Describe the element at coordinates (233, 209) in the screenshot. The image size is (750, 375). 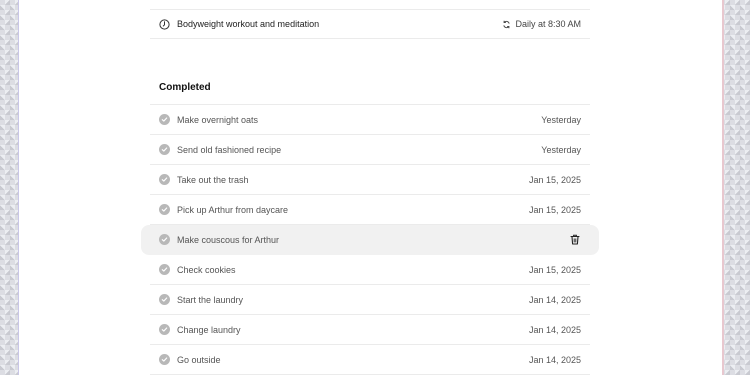
I see `task-label: Pick up Arthur from daycare` at that location.